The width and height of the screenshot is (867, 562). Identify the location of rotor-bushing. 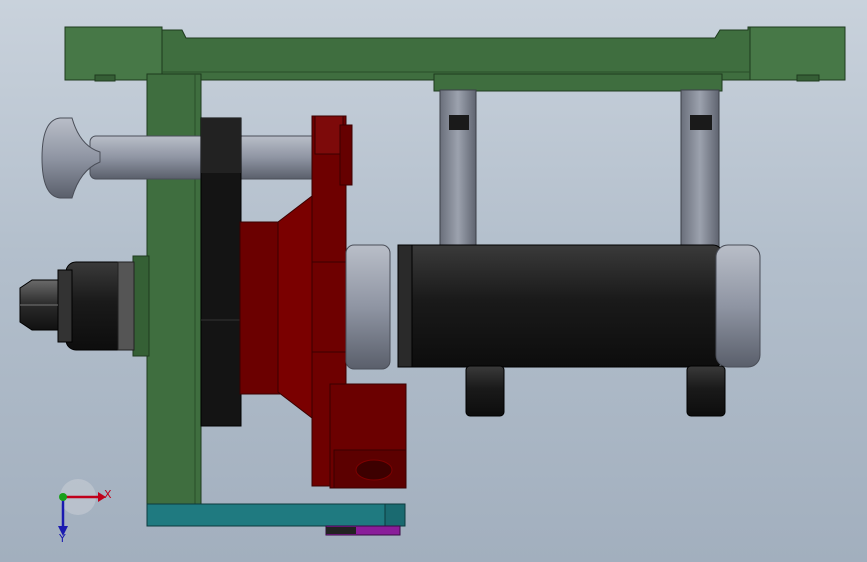
(368, 307).